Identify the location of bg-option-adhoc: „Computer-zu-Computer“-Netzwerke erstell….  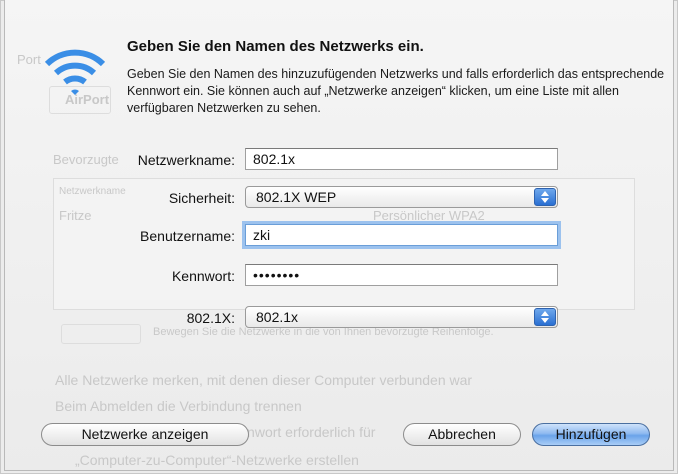
(217, 460).